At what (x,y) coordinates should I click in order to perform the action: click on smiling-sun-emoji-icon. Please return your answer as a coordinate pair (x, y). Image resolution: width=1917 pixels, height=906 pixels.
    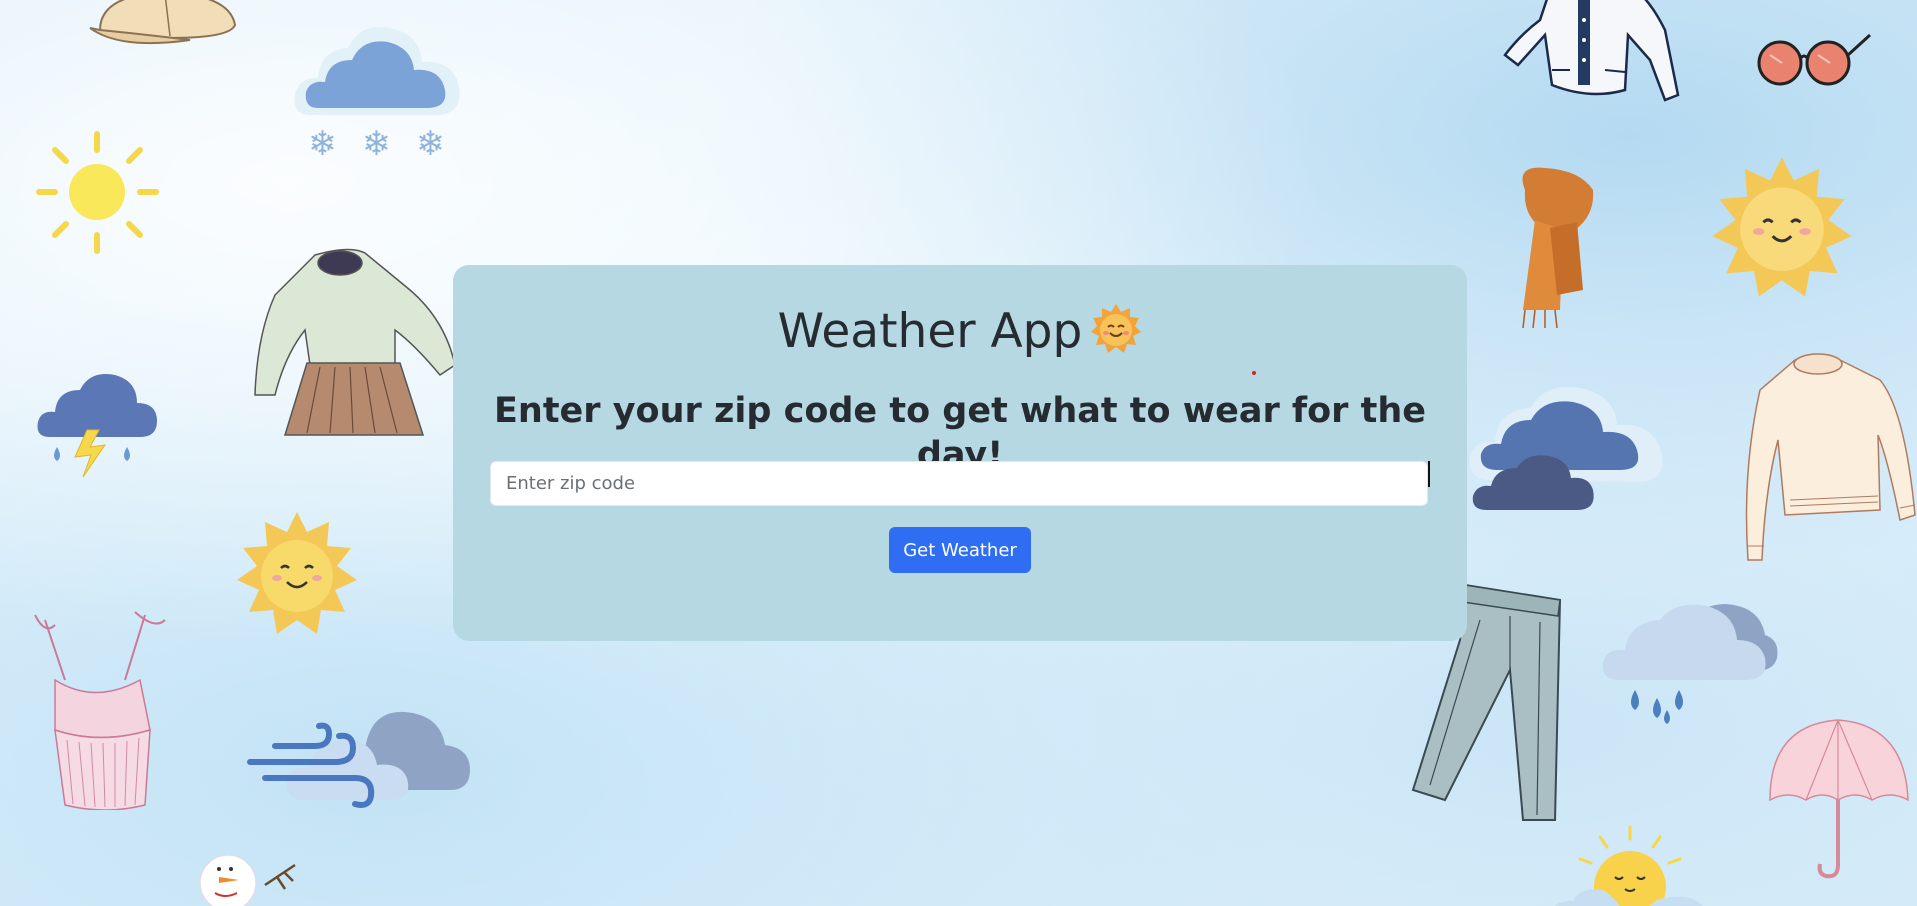
    Looking at the image, I should click on (1116, 329).